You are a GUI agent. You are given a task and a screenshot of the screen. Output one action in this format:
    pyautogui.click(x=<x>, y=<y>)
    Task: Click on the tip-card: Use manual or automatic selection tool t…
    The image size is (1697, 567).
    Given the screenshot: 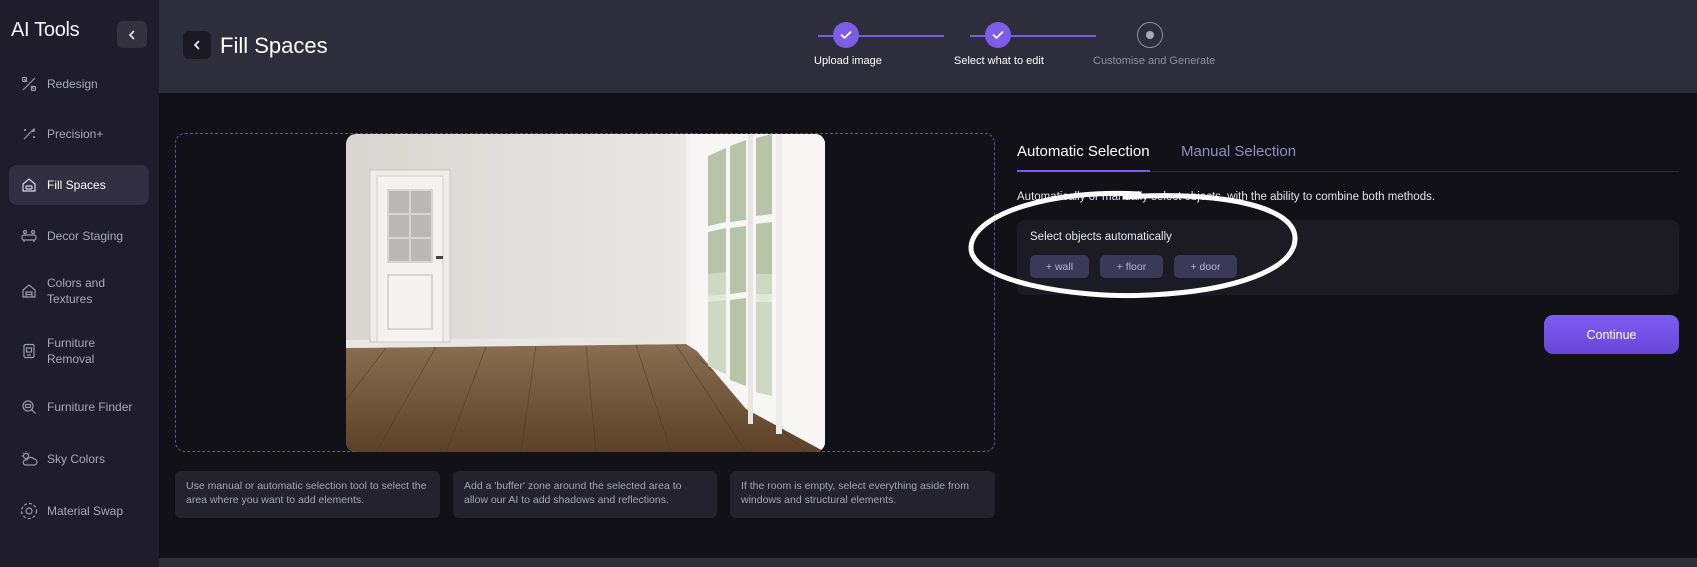 What is the action you would take?
    pyautogui.click(x=307, y=494)
    